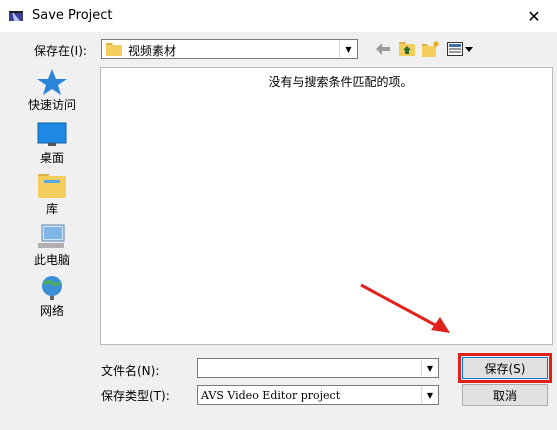 This screenshot has height=430, width=557. I want to click on filetype-select: AVS Video Editor project ▼, so click(318, 395).